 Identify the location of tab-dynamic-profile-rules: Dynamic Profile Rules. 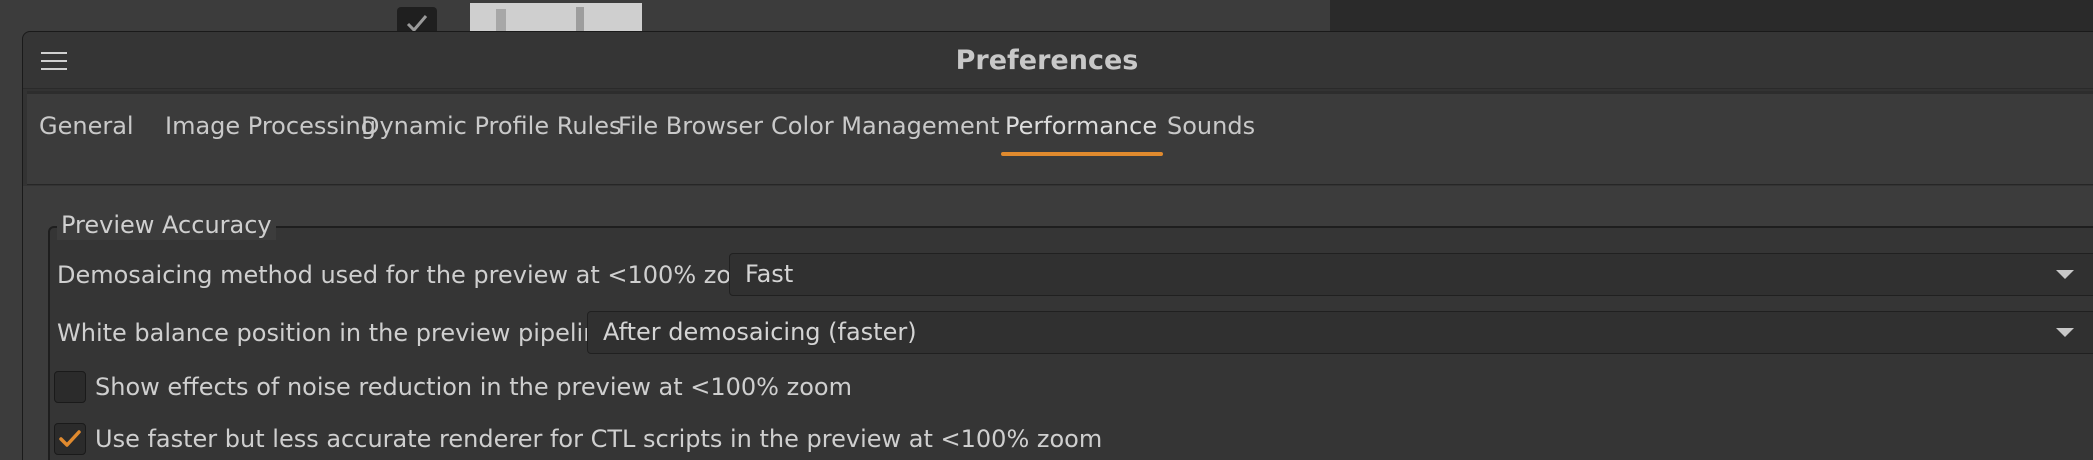
(491, 139).